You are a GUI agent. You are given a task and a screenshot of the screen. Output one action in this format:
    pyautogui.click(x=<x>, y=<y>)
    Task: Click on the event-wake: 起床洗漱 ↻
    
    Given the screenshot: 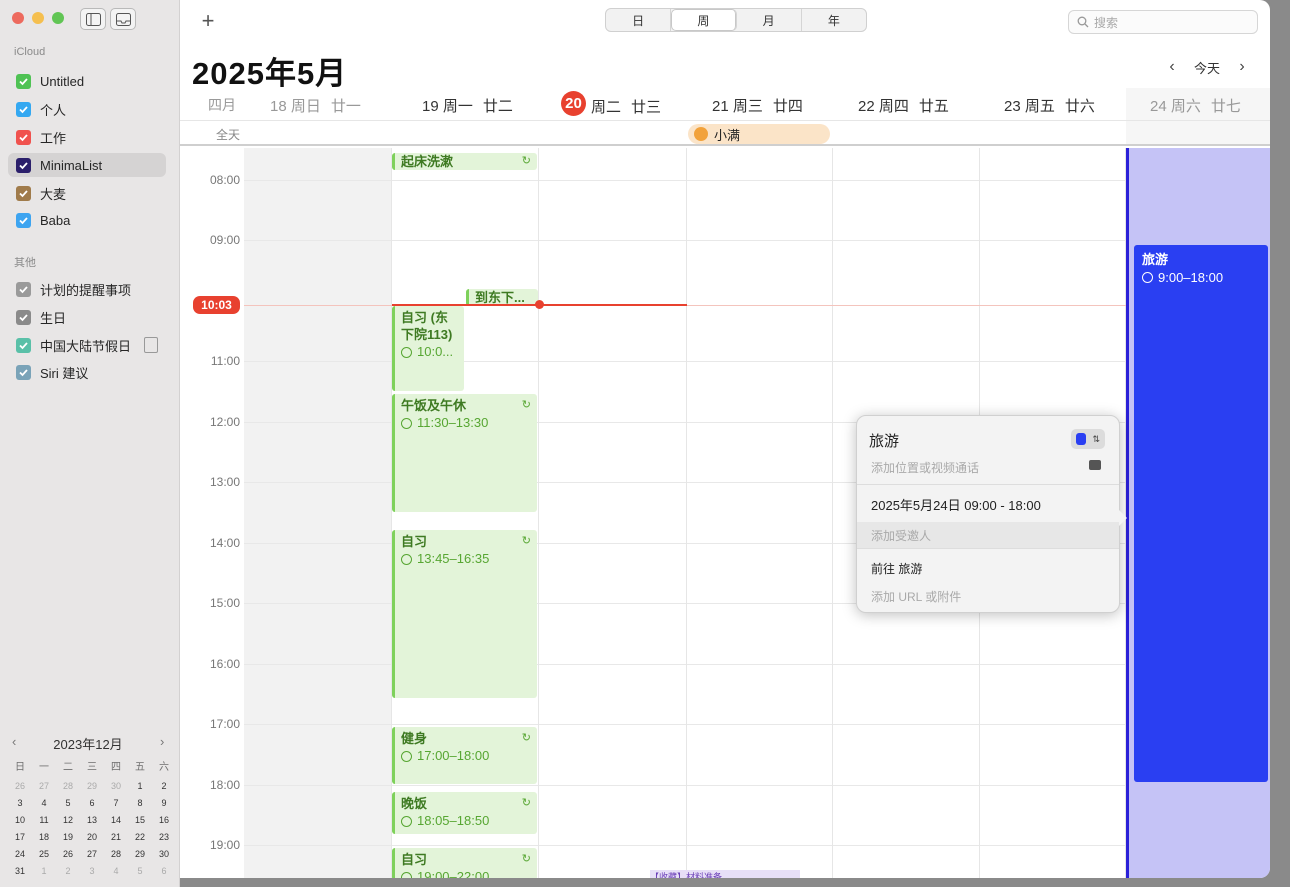 What is the action you would take?
    pyautogui.click(x=464, y=161)
    